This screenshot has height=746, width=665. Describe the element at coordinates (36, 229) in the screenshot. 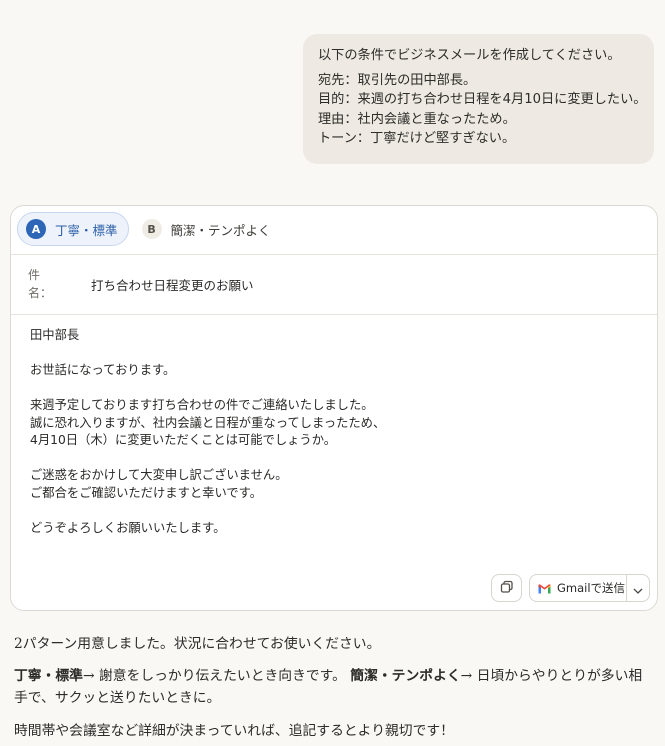

I see `variant-a-badge: A` at that location.